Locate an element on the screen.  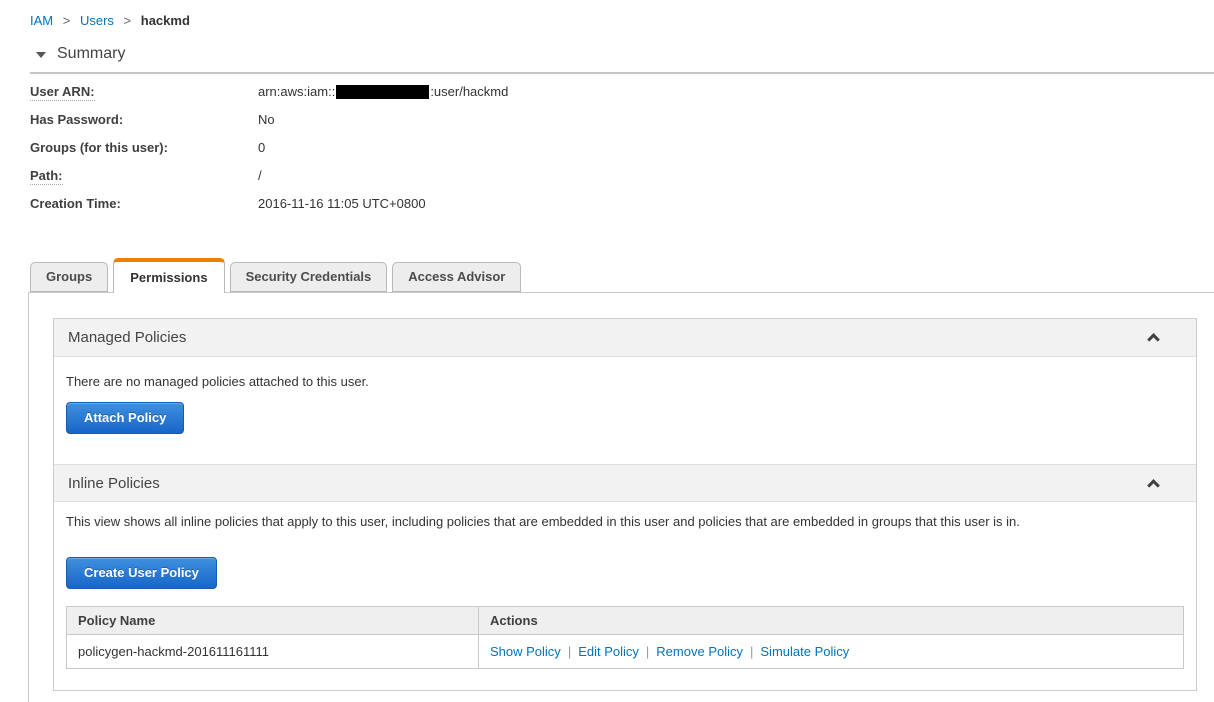
tab-groups: Groups is located at coordinates (69, 277).